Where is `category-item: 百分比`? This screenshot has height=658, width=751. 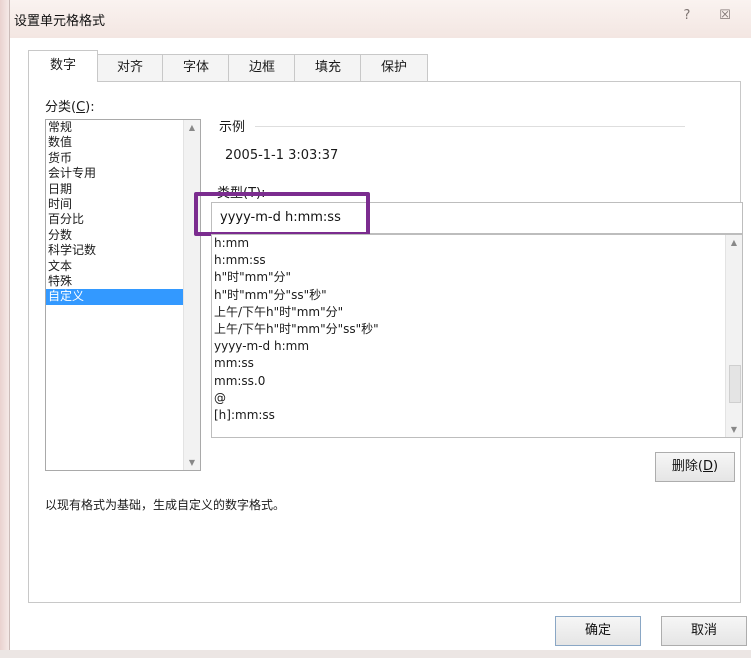 category-item: 百分比 is located at coordinates (123, 219).